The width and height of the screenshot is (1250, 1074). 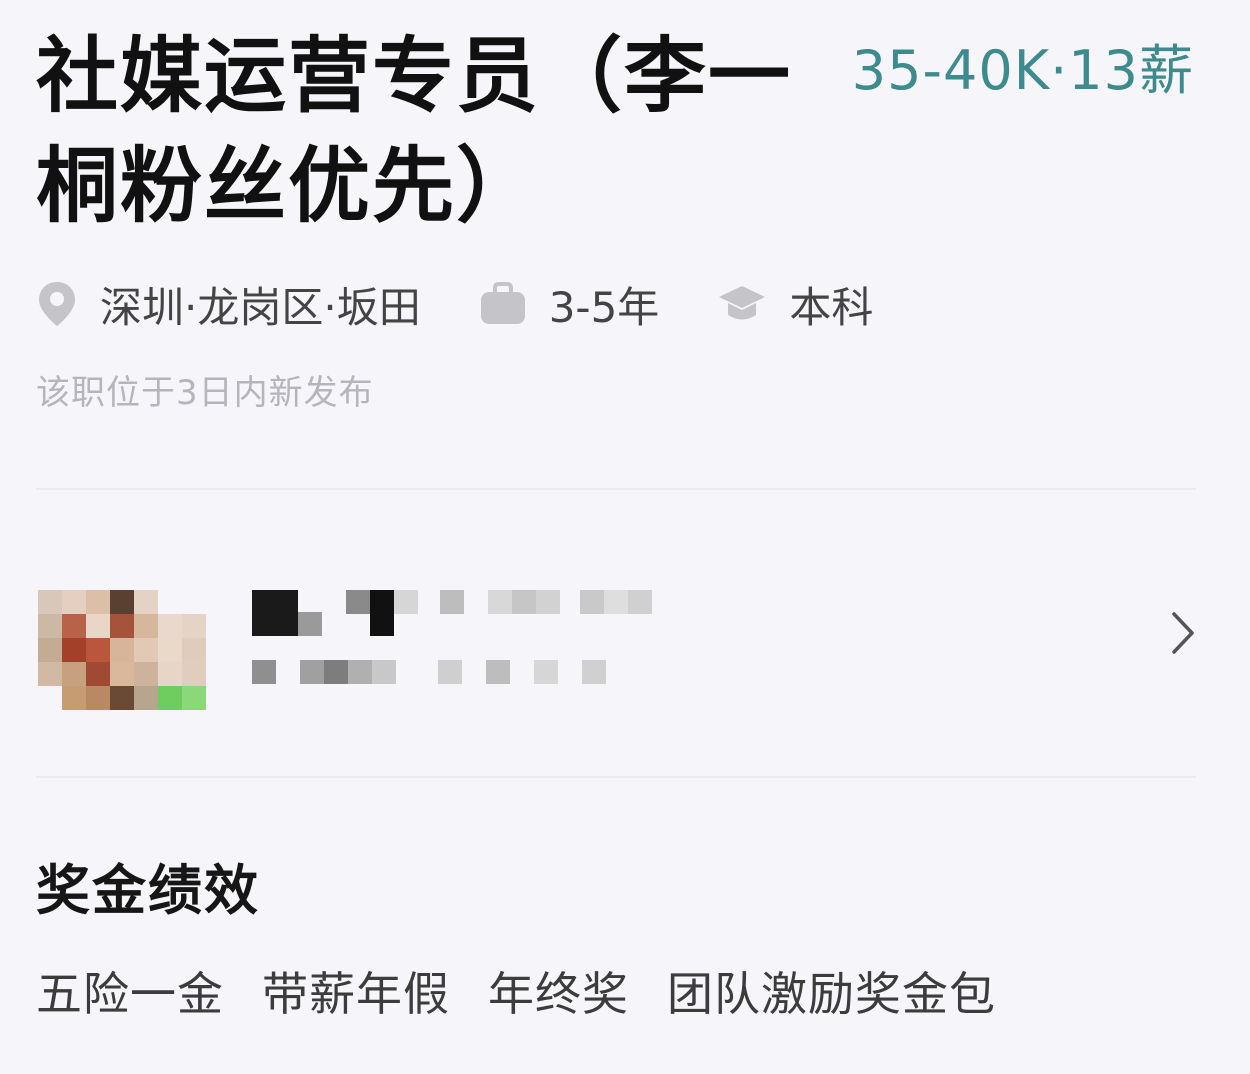 What do you see at coordinates (1183, 633) in the screenshot?
I see `chevron-right-icon` at bounding box center [1183, 633].